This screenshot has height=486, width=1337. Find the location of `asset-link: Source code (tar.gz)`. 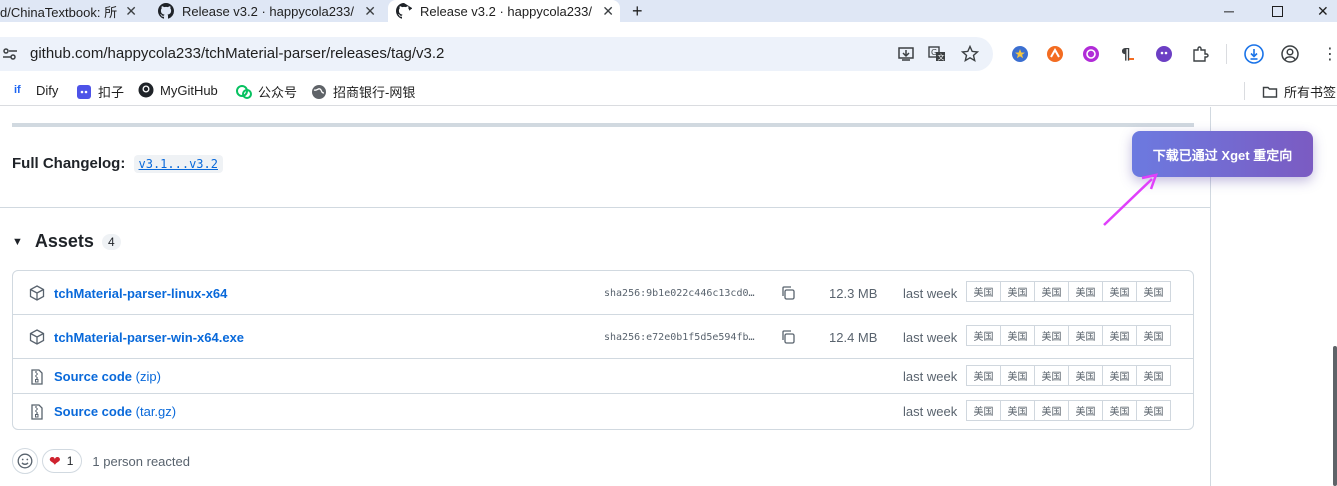

asset-link: Source code (tar.gz) is located at coordinates (115, 411).